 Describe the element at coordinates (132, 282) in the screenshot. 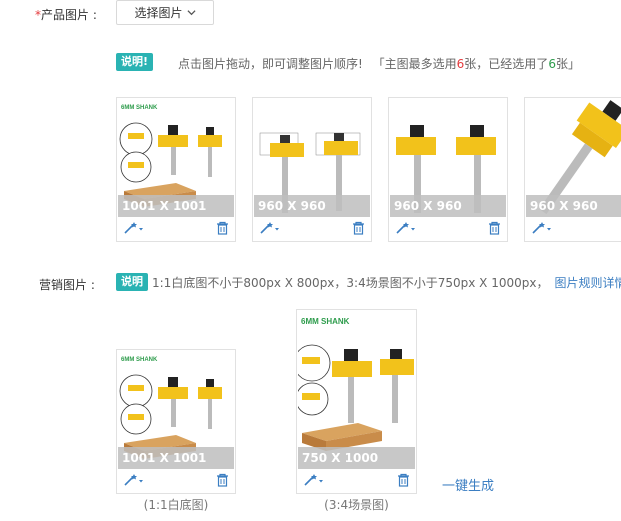

I see `marketing-tip-badge: 说明` at that location.